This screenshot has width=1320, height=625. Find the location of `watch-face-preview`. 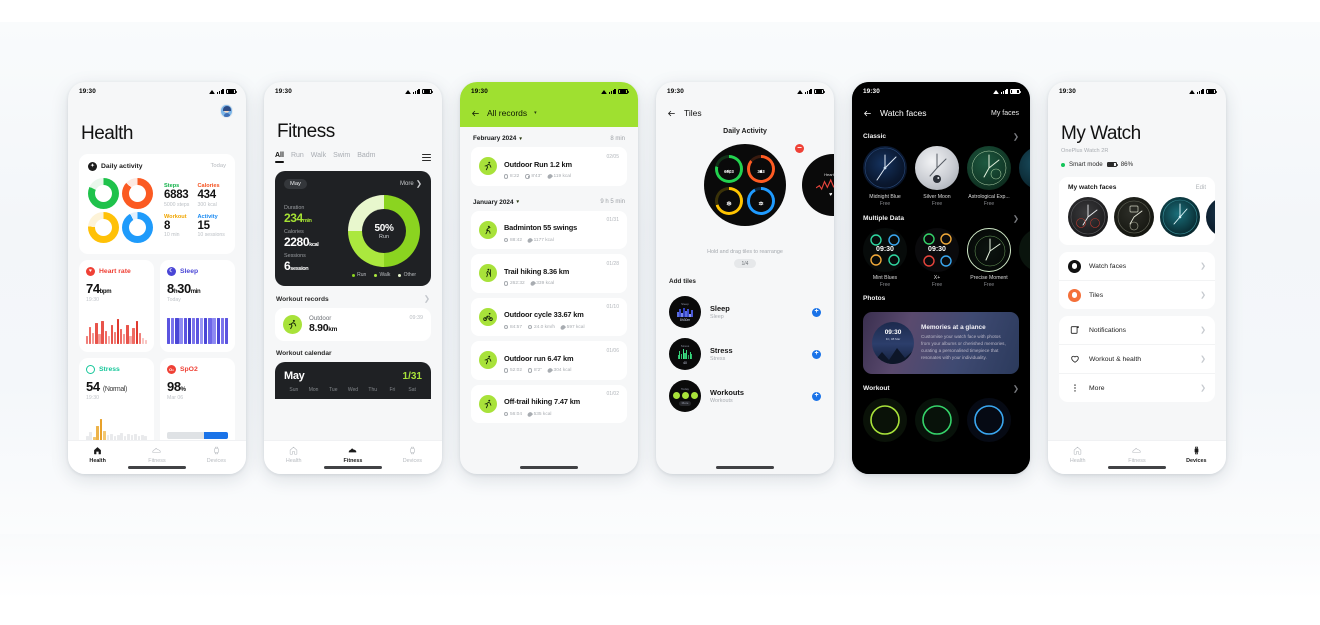

watch-face-preview is located at coordinates (989, 168).